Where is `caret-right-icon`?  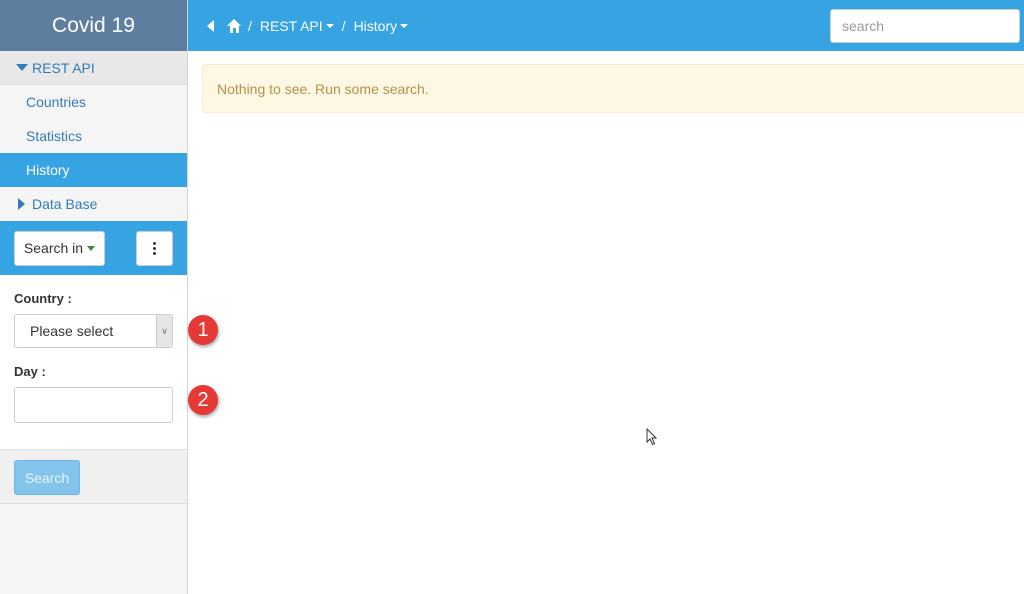
caret-right-icon is located at coordinates (21, 204).